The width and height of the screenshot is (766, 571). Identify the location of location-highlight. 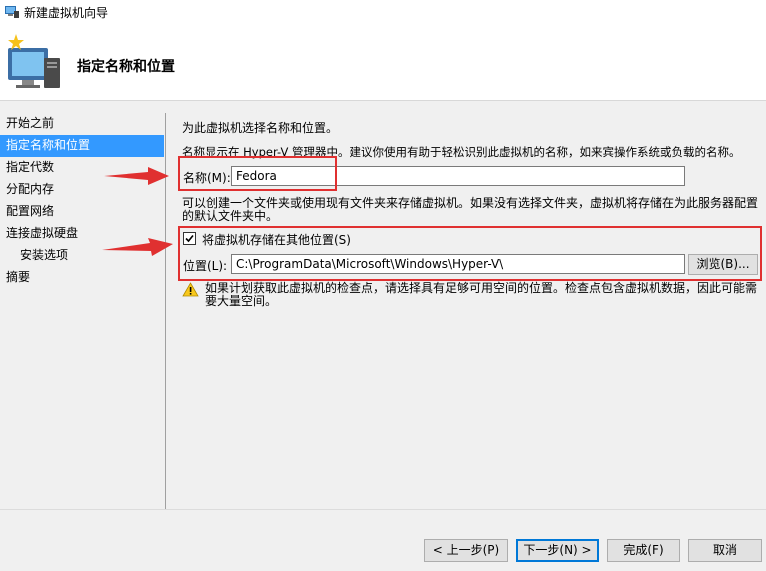
(470, 253).